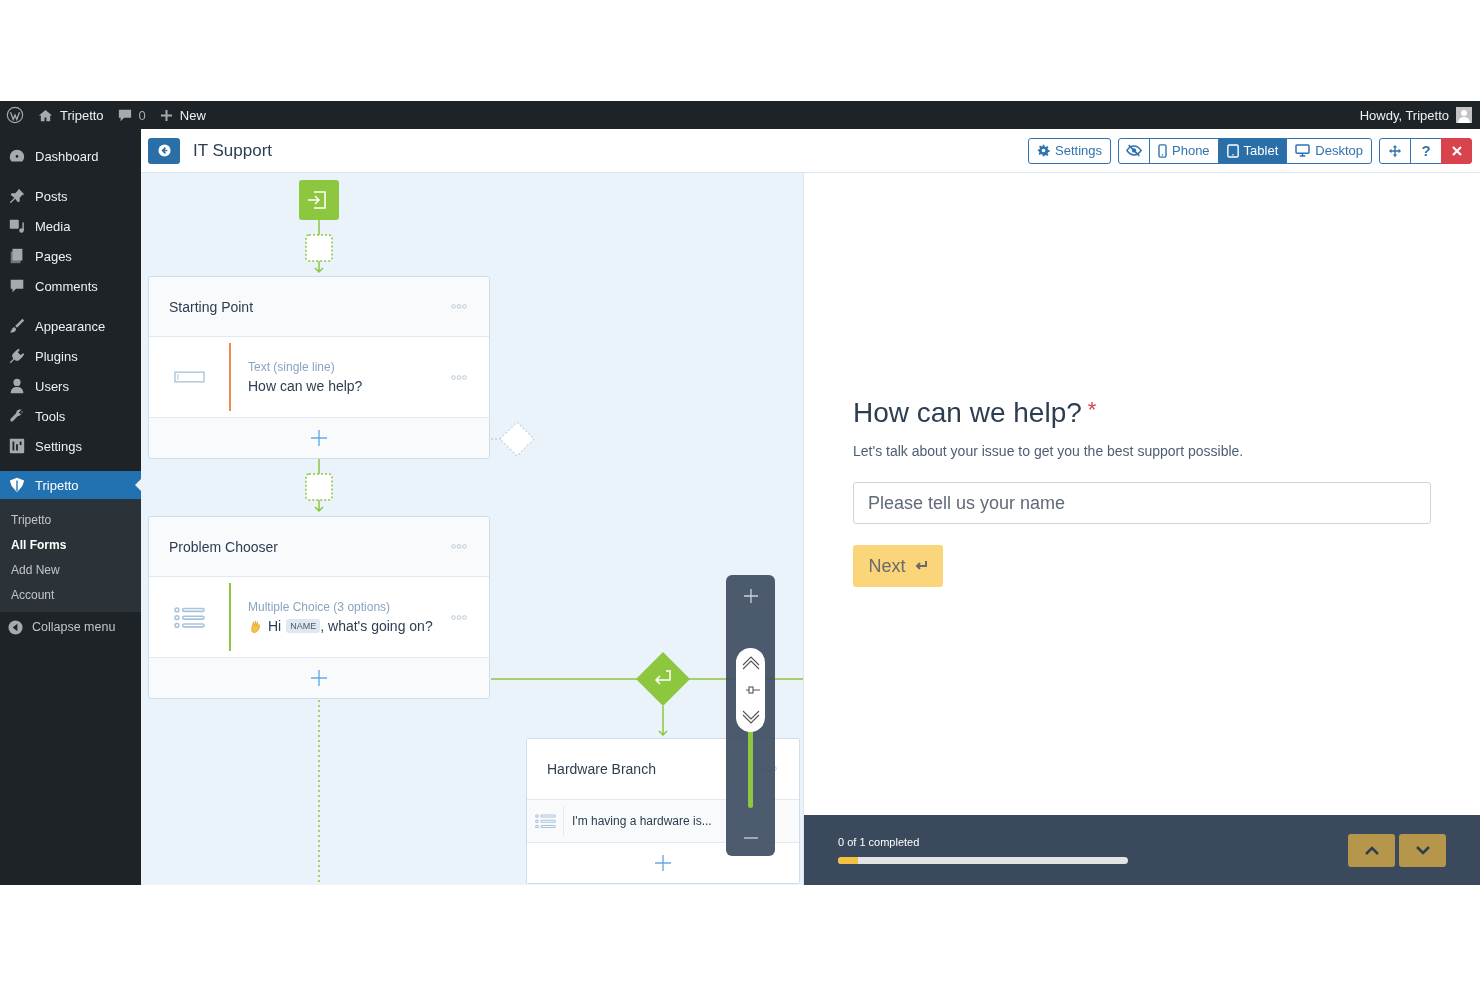  Describe the element at coordinates (192, 115) in the screenshot. I see `new-link: New` at that location.